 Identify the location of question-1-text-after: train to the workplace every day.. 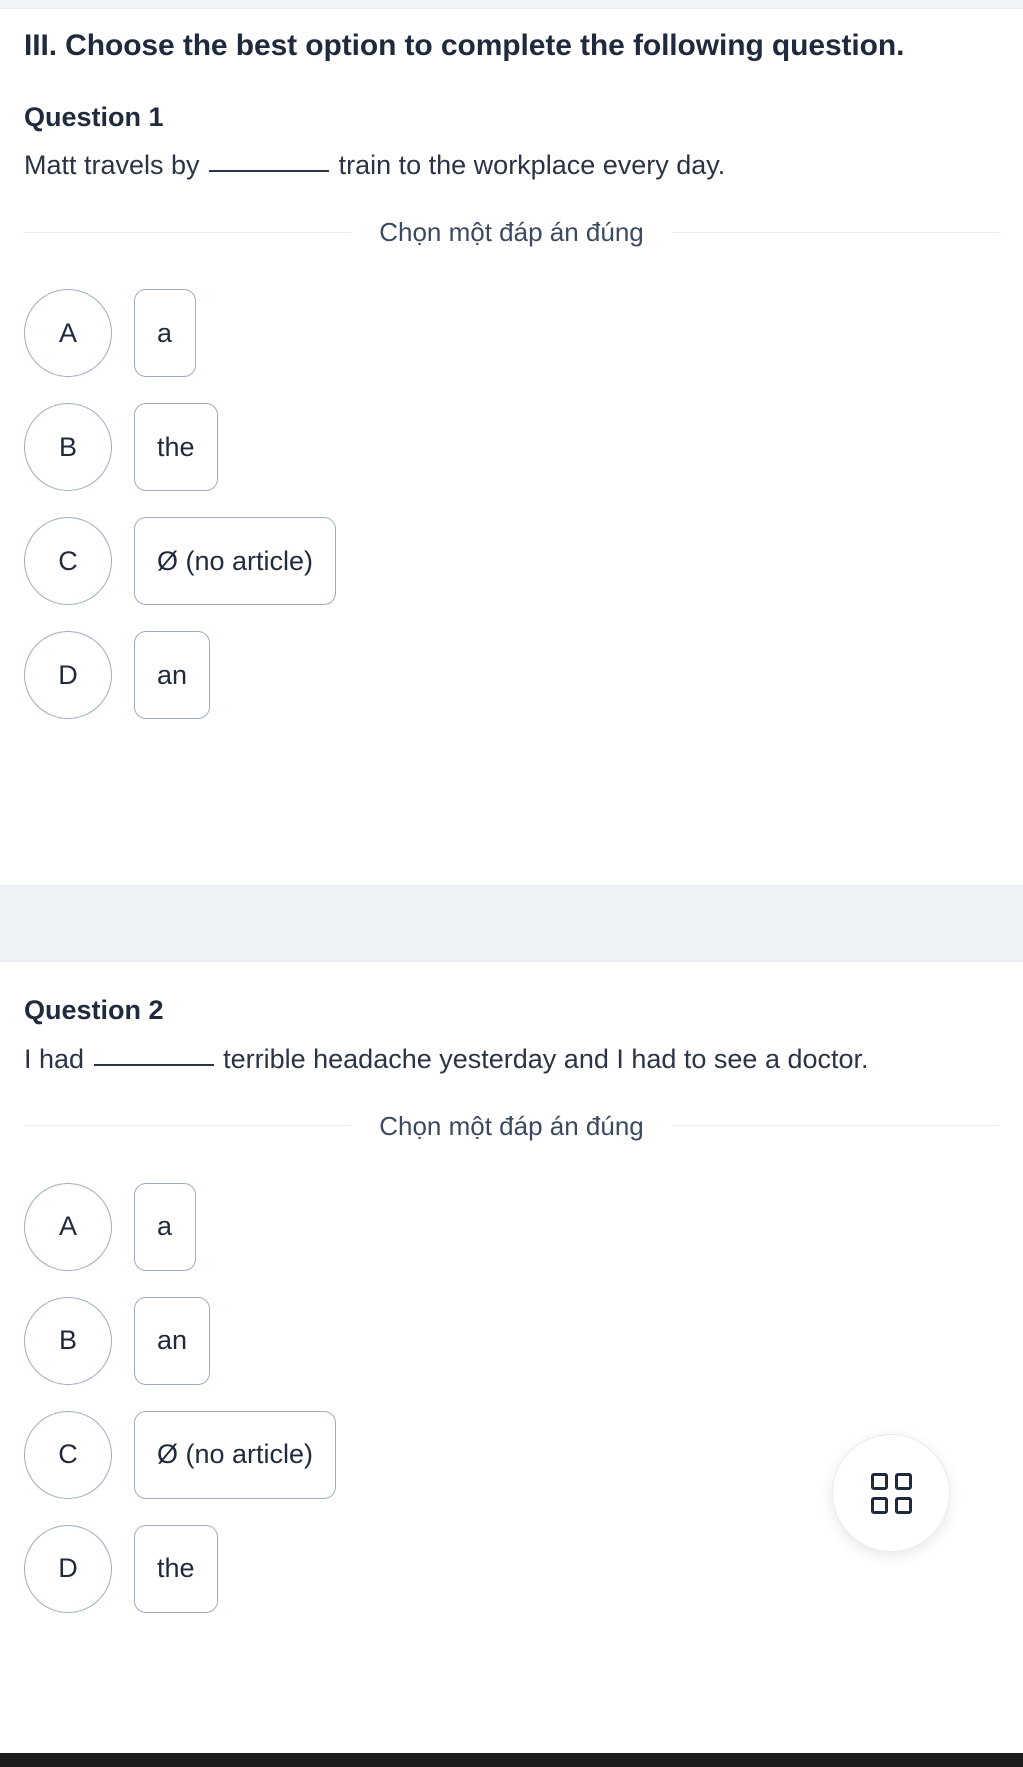
(532, 165).